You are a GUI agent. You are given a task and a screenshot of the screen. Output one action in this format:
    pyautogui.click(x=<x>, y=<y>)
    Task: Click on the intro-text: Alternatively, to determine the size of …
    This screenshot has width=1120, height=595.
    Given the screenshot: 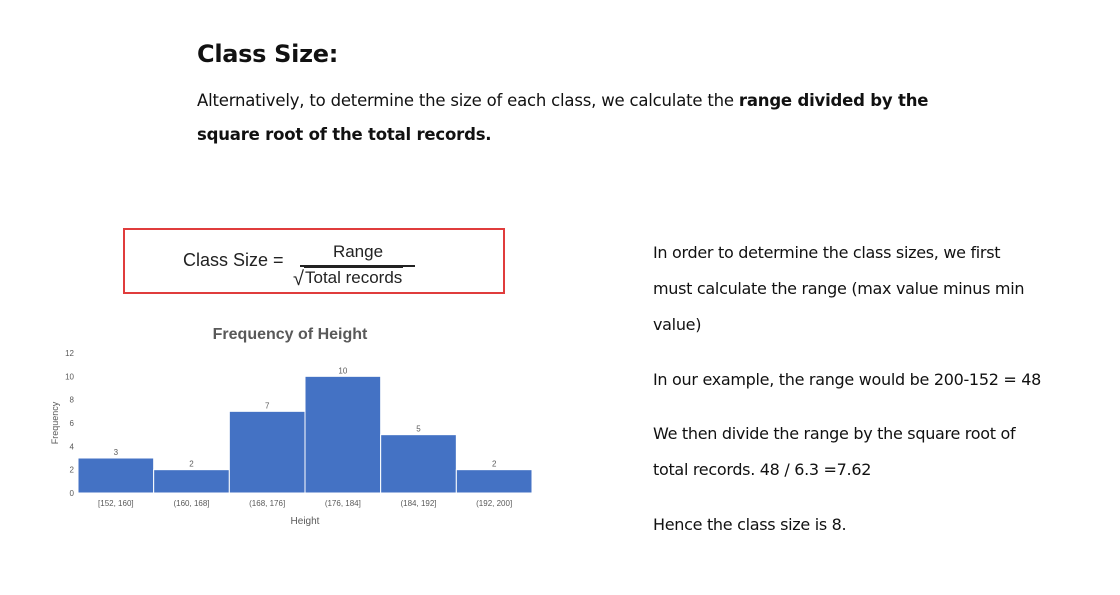 What is the action you would take?
    pyautogui.click(x=468, y=100)
    